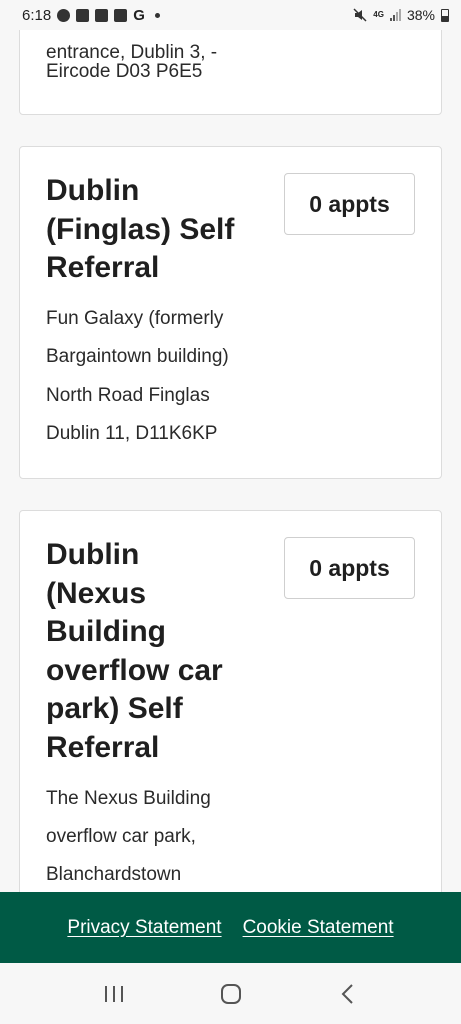  I want to click on network-indicator: 4G, so click(378, 14).